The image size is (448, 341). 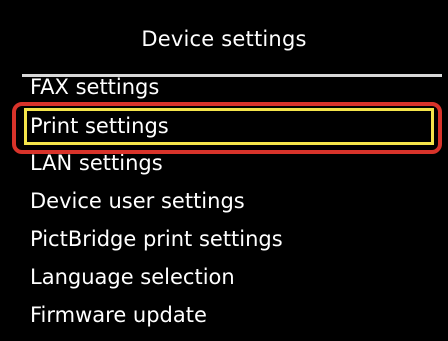 I want to click on menu-item-language-selection: Language selection, so click(x=229, y=277).